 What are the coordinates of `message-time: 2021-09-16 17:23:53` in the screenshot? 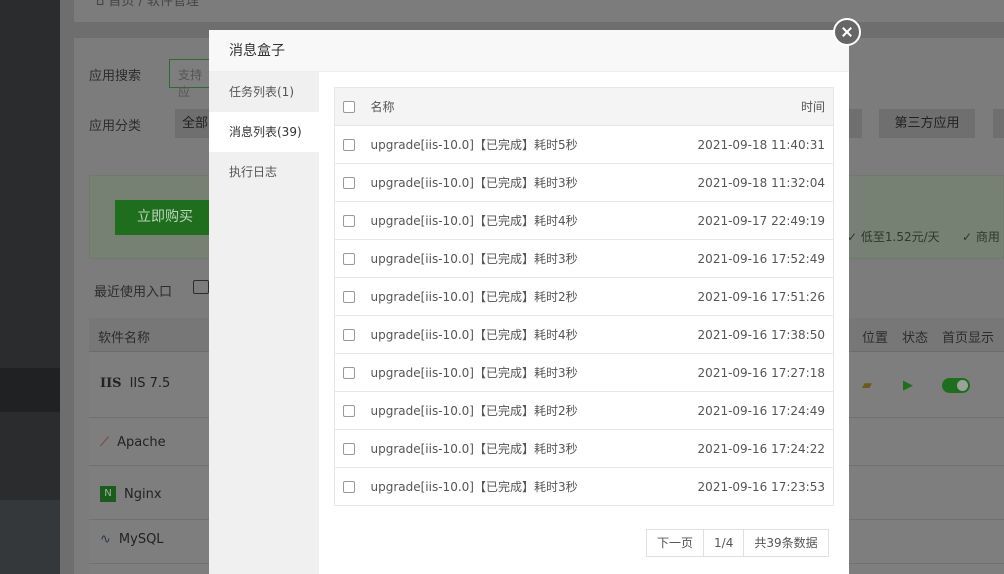 It's located at (742, 486).